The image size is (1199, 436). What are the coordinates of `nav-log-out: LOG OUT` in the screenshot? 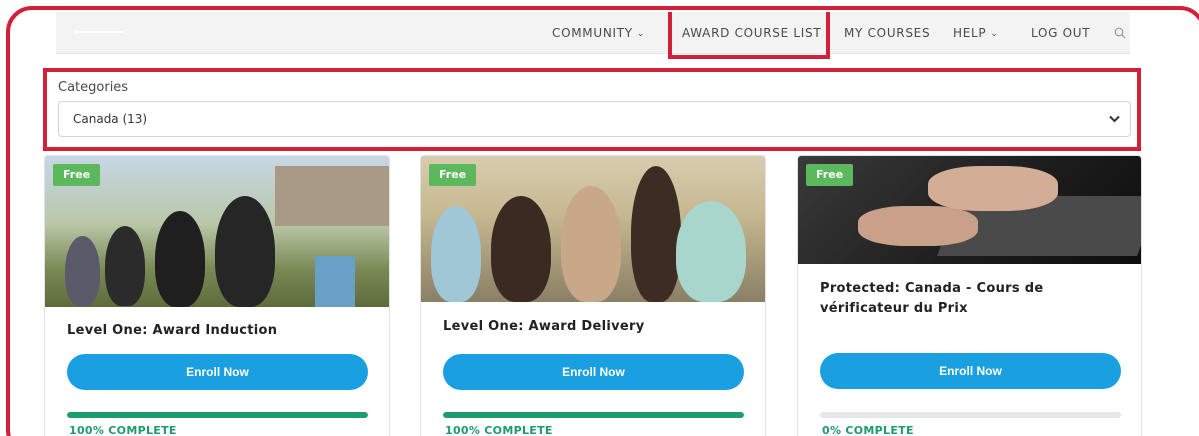 It's located at (1060, 33).